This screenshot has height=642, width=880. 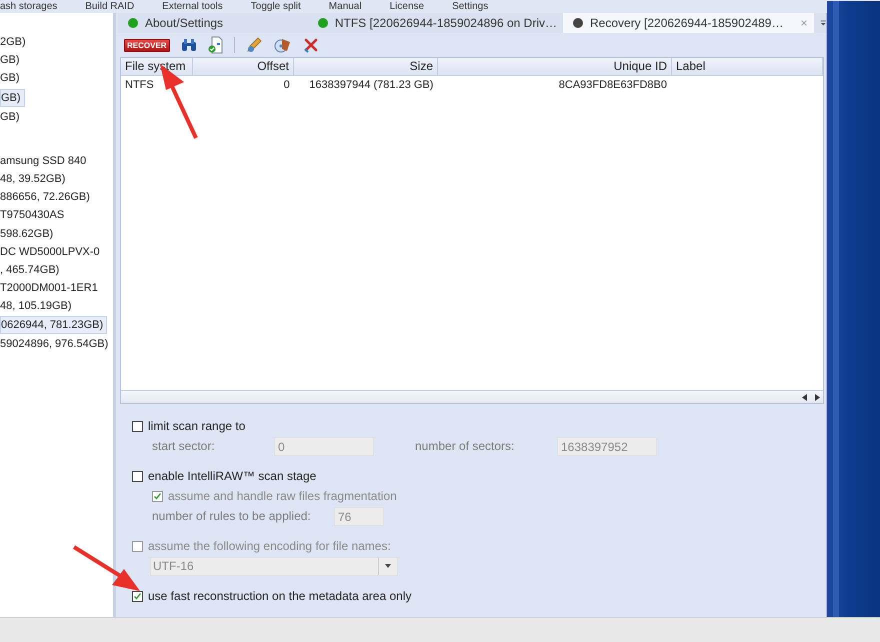 What do you see at coordinates (282, 45) in the screenshot?
I see `disk-tool-icon` at bounding box center [282, 45].